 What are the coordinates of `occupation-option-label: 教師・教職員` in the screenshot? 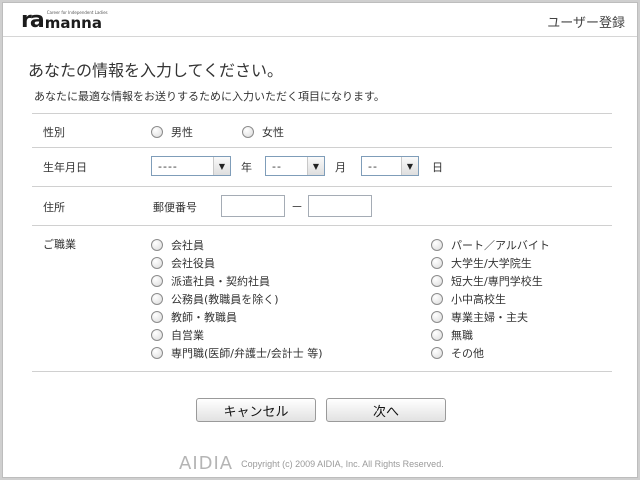 It's located at (204, 317).